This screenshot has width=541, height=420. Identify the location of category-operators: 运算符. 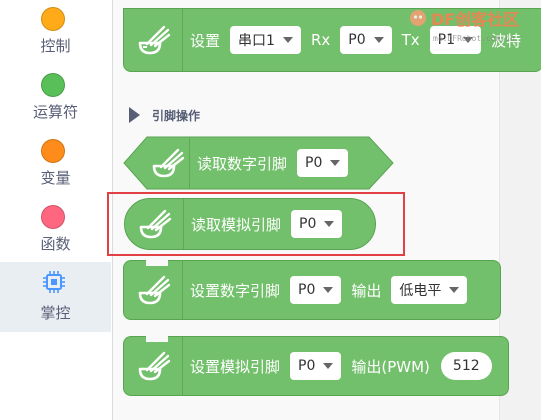
(55, 95).